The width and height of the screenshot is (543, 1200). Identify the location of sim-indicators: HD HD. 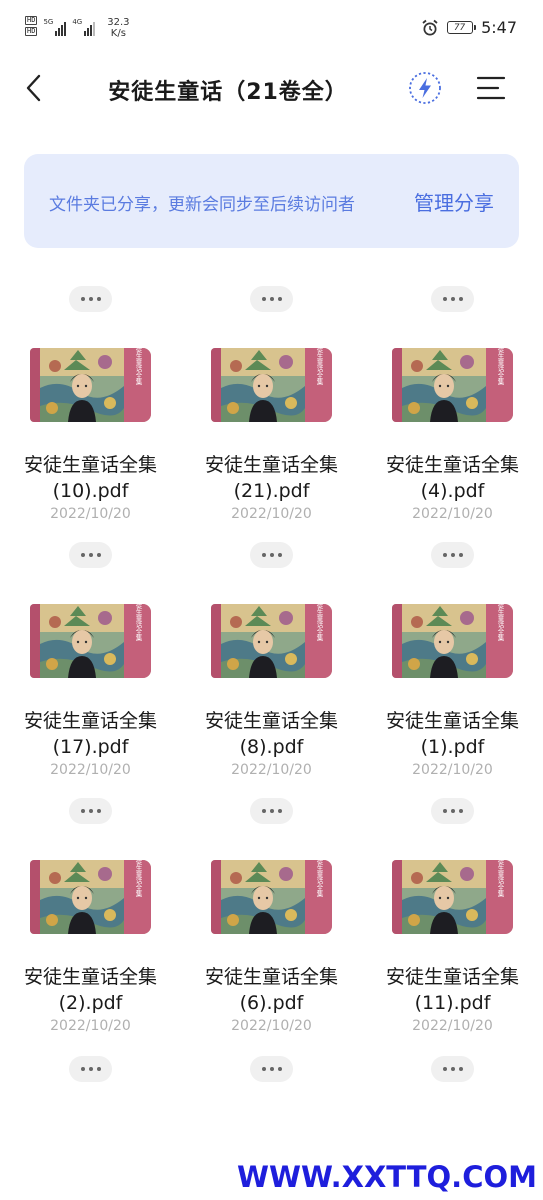
(31, 27).